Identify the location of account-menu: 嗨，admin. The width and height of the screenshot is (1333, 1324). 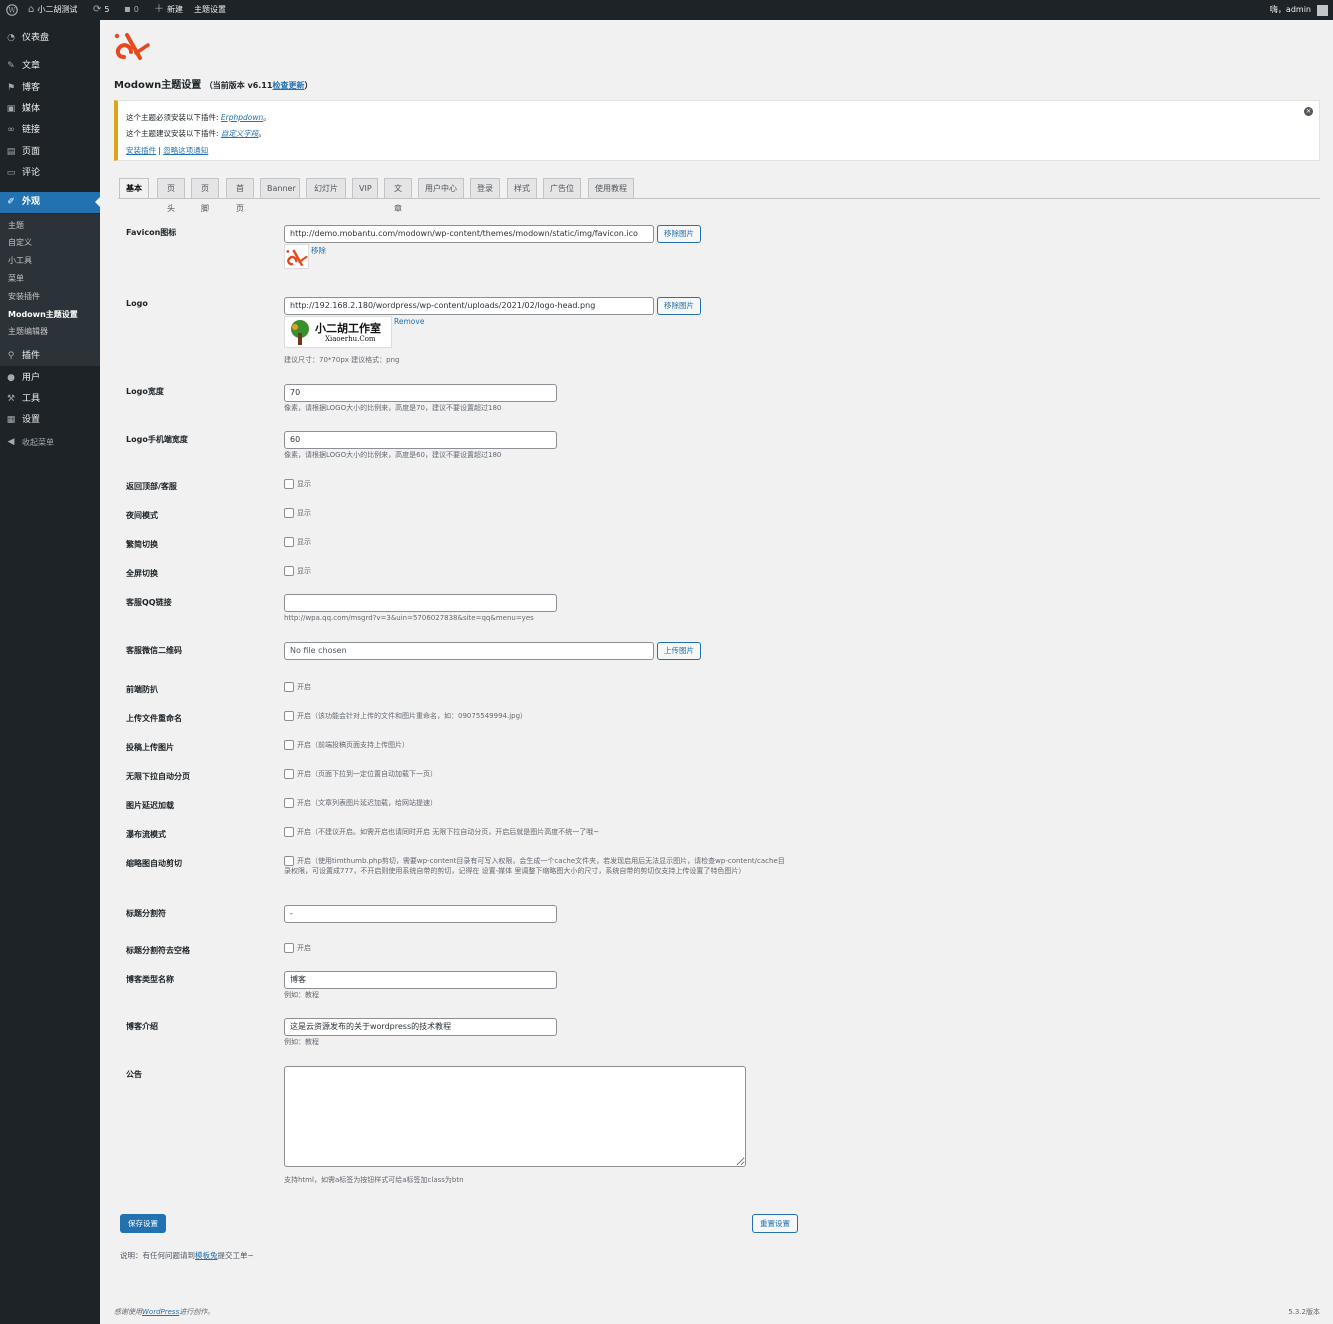
(1299, 10).